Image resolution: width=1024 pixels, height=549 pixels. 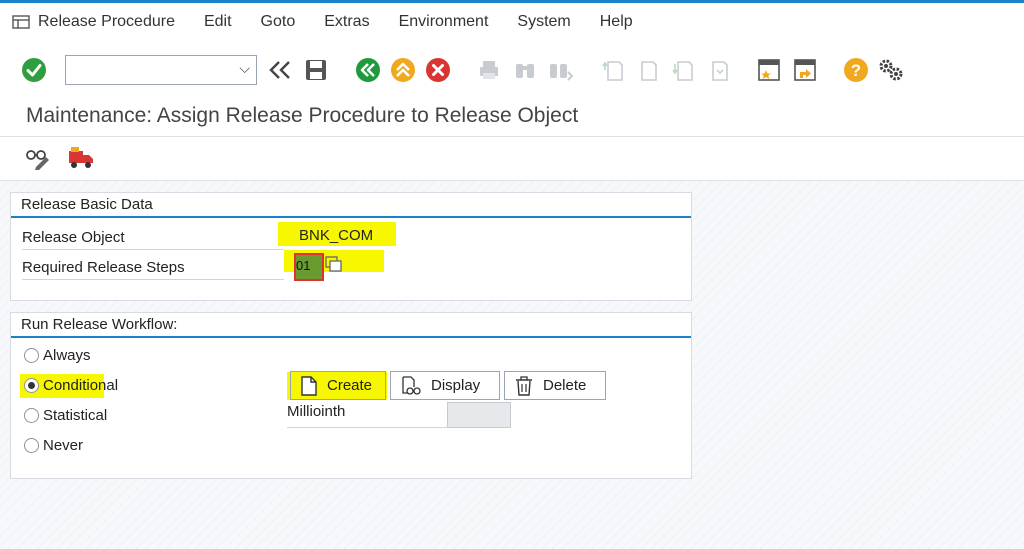 What do you see at coordinates (350, 385) in the screenshot?
I see `create-button-label: Create` at bounding box center [350, 385].